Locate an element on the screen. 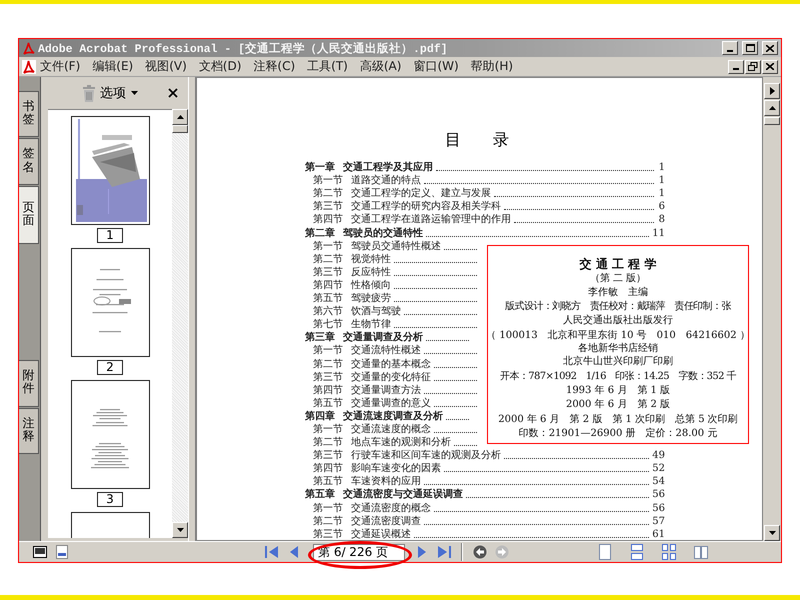 This screenshot has height=600, width=800. menu-item: 工具(T) is located at coordinates (327, 66).